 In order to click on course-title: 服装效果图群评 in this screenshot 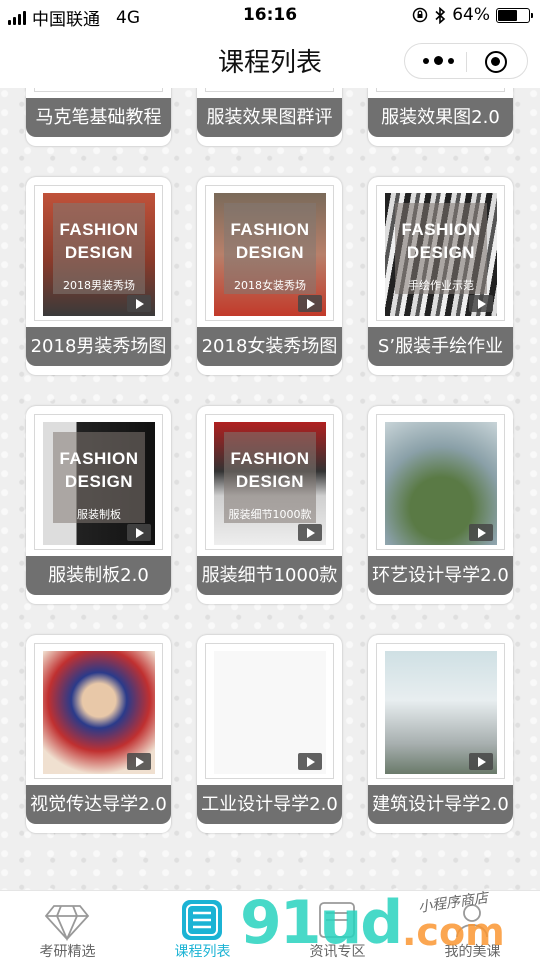, I will do `click(269, 117)`.